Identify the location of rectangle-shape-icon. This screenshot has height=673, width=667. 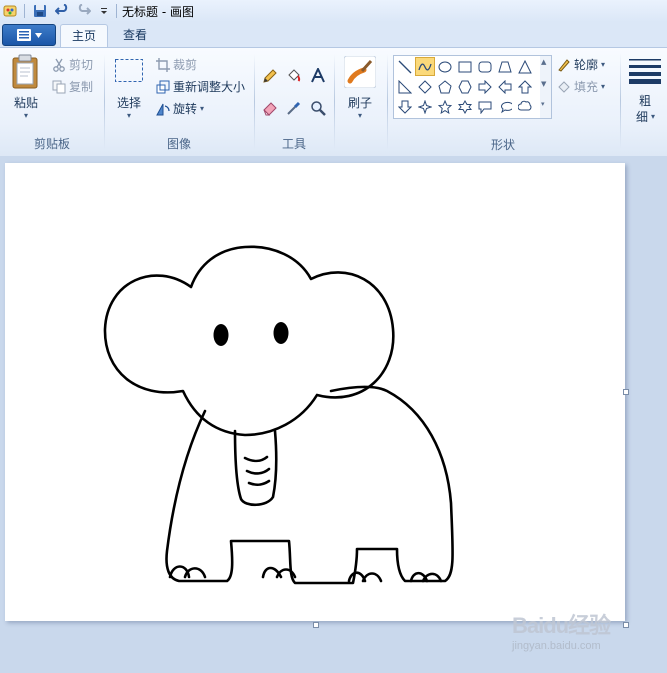
(465, 66).